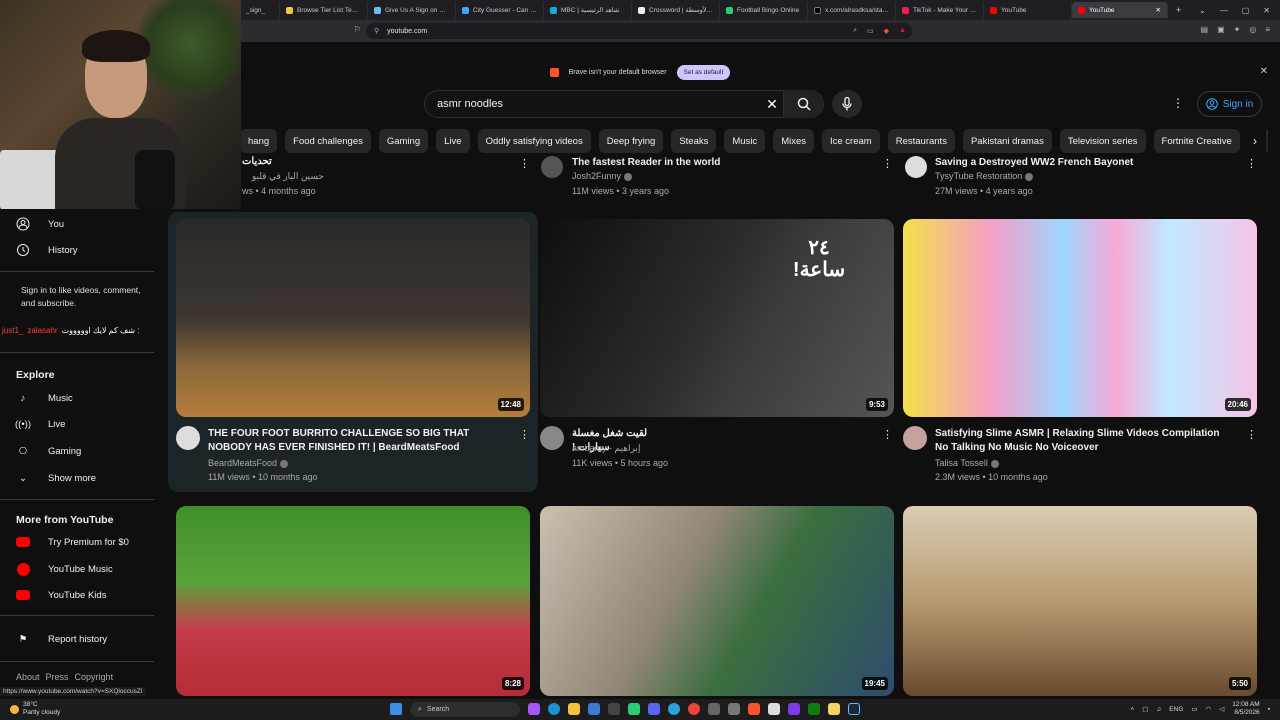  What do you see at coordinates (248, 463) in the screenshot?
I see `channel-name: BeardMeatsFood` at bounding box center [248, 463].